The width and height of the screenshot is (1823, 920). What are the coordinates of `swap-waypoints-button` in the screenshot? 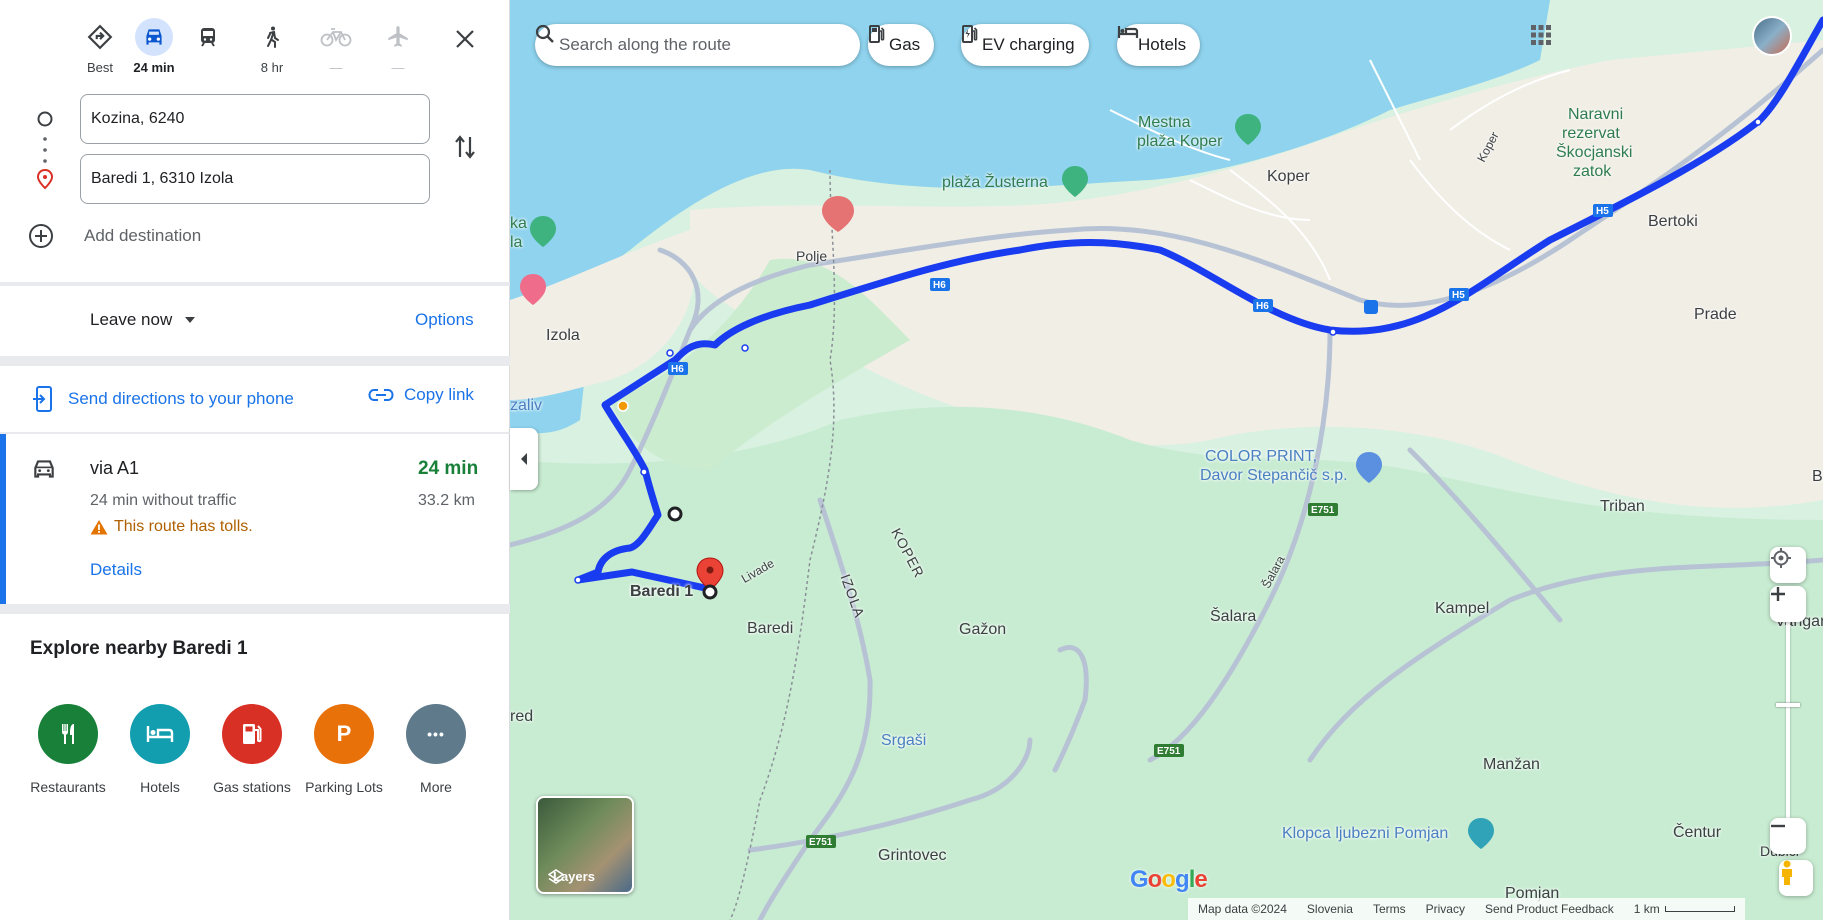 It's located at (465, 147).